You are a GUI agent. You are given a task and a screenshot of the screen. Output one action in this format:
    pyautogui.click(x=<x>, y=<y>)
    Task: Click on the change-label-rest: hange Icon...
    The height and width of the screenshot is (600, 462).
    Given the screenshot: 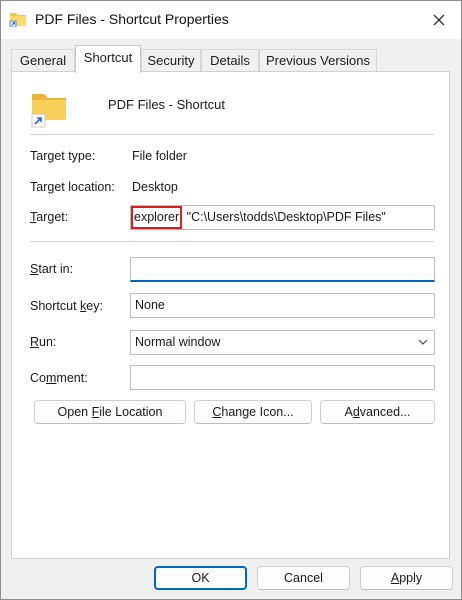 What is the action you would take?
    pyautogui.click(x=257, y=412)
    